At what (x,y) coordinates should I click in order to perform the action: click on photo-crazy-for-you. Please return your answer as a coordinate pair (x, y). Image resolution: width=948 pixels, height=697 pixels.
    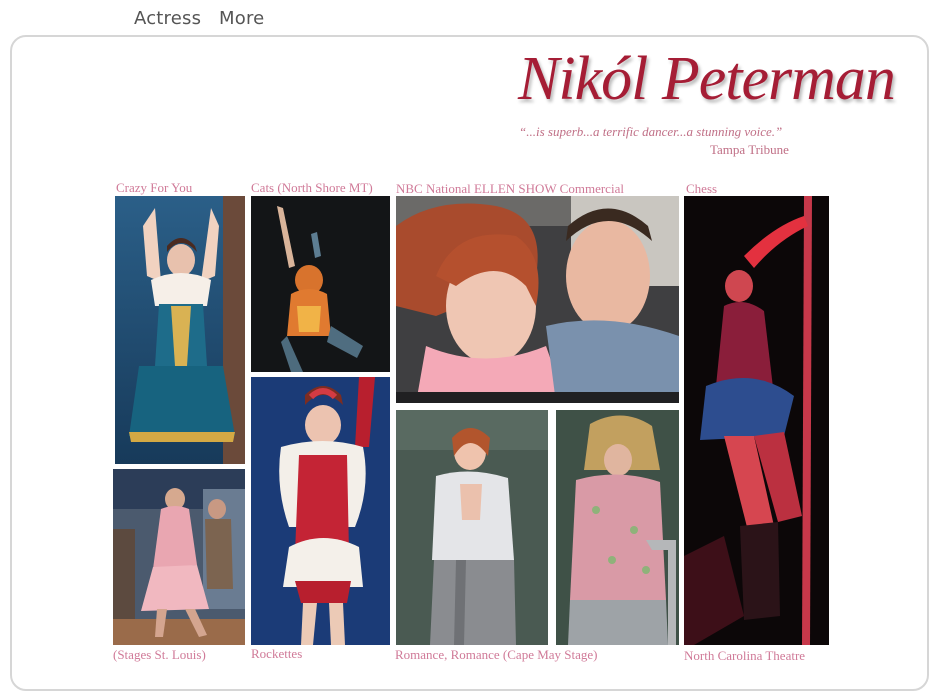
    Looking at the image, I should click on (180, 330).